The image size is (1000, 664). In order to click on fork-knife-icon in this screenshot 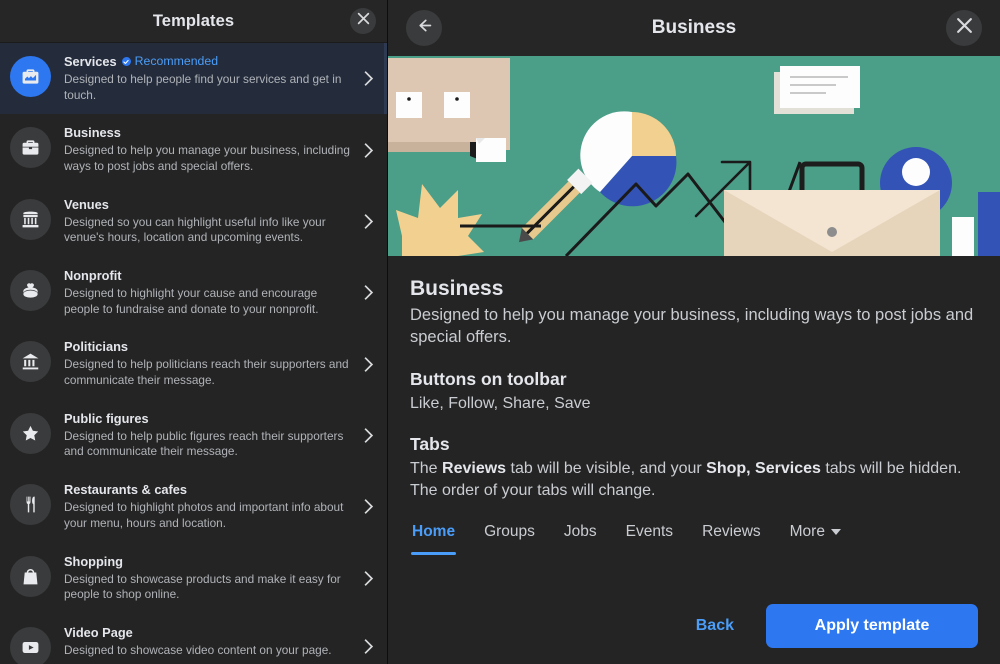, I will do `click(30, 505)`.